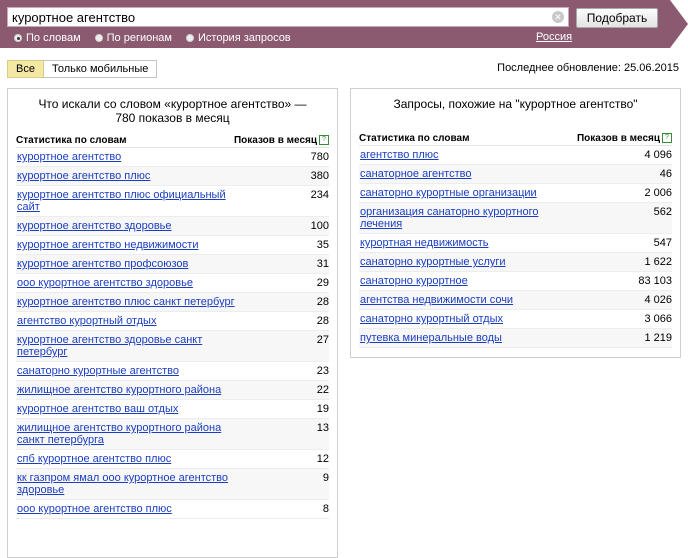 This screenshot has width=688, height=558. I want to click on query-link: курортное агентство, so click(127, 157).